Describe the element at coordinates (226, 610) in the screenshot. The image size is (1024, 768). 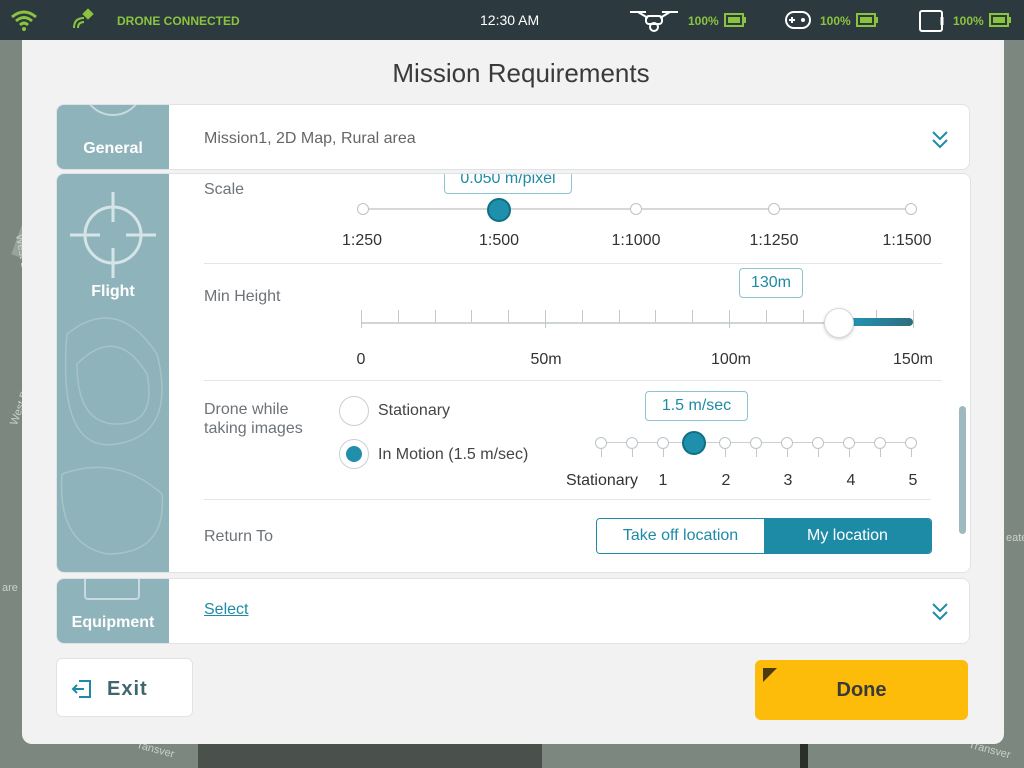
I see `equipment-select-link: Select` at that location.